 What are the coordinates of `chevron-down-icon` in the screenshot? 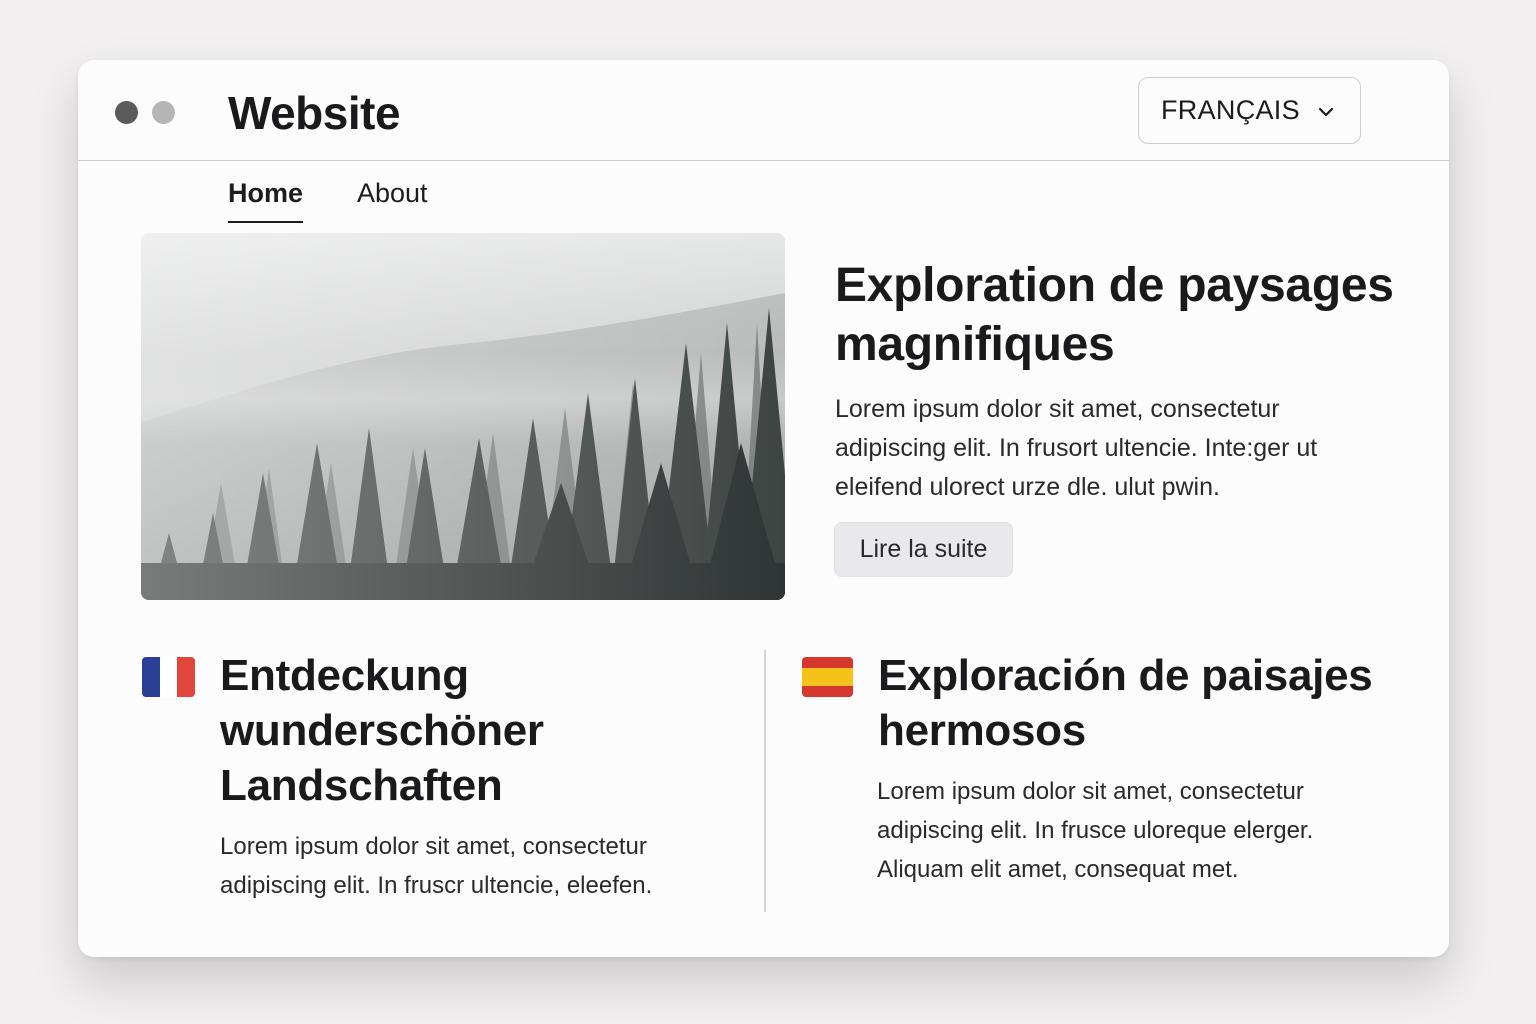 It's located at (1326, 112).